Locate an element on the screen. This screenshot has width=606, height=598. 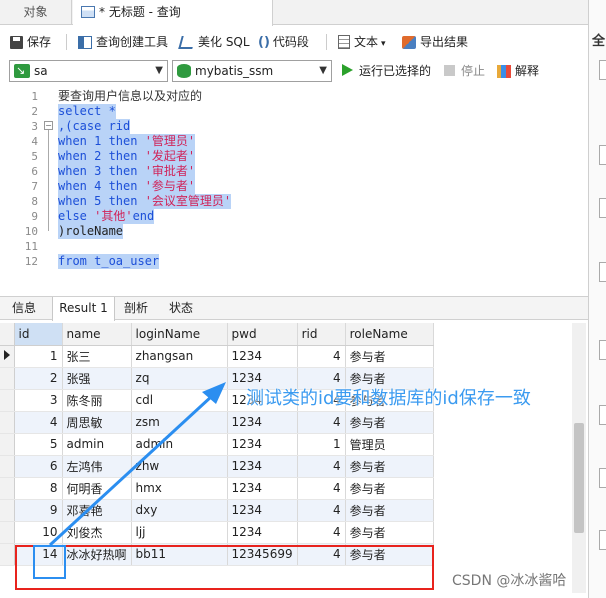
current-row-arrow-icon is located at coordinates (7, 355).